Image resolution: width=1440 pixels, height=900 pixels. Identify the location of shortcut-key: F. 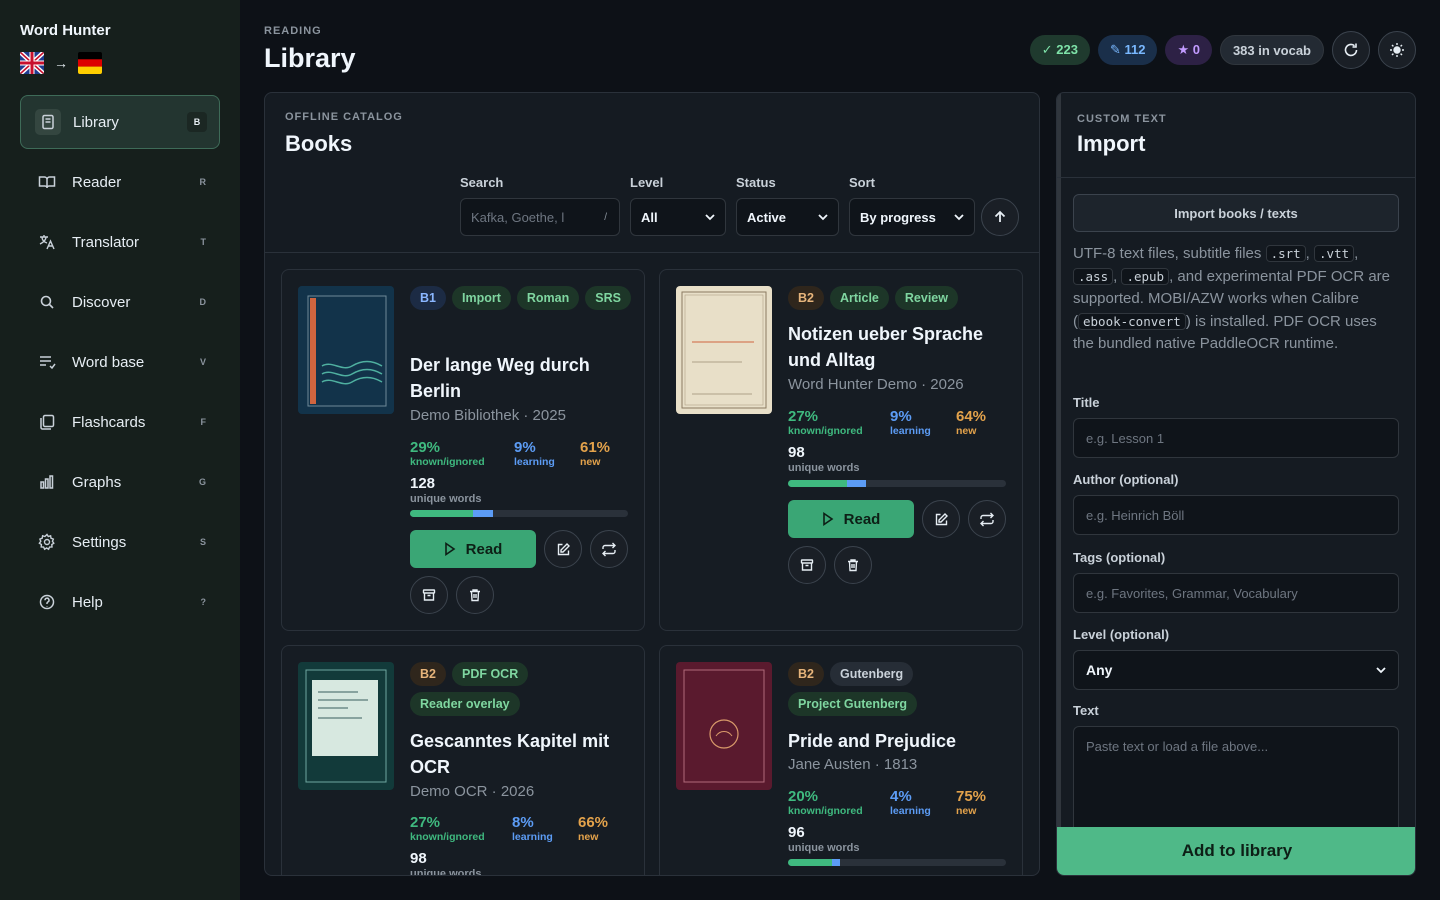
(203, 422).